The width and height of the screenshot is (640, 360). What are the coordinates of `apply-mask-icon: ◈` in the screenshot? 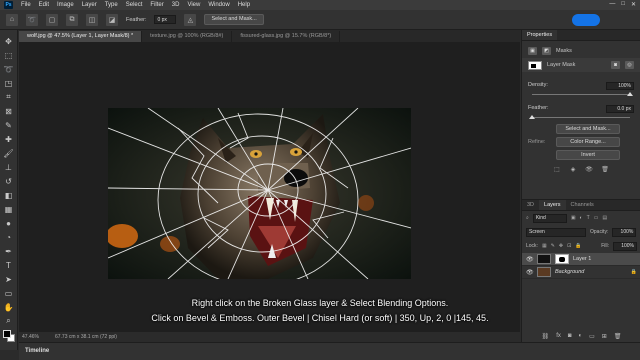 It's located at (573, 169).